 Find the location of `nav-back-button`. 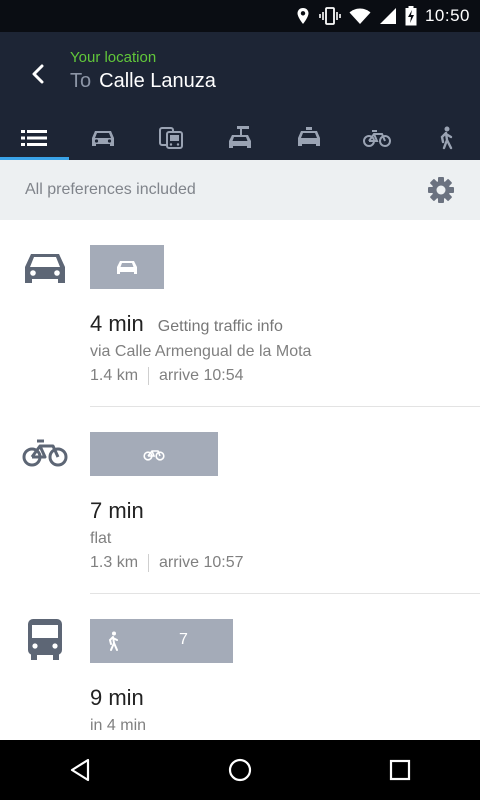

nav-back-button is located at coordinates (80, 770).